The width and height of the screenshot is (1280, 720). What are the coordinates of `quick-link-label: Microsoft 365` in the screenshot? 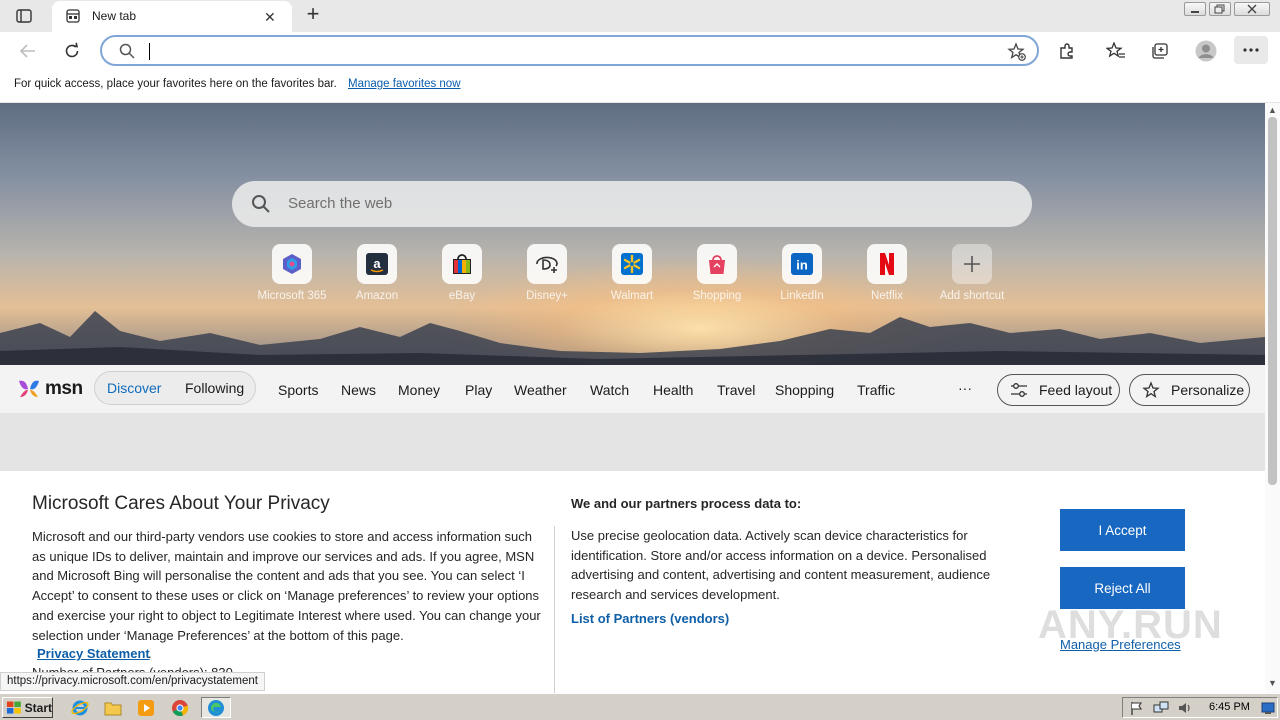 It's located at (292, 296).